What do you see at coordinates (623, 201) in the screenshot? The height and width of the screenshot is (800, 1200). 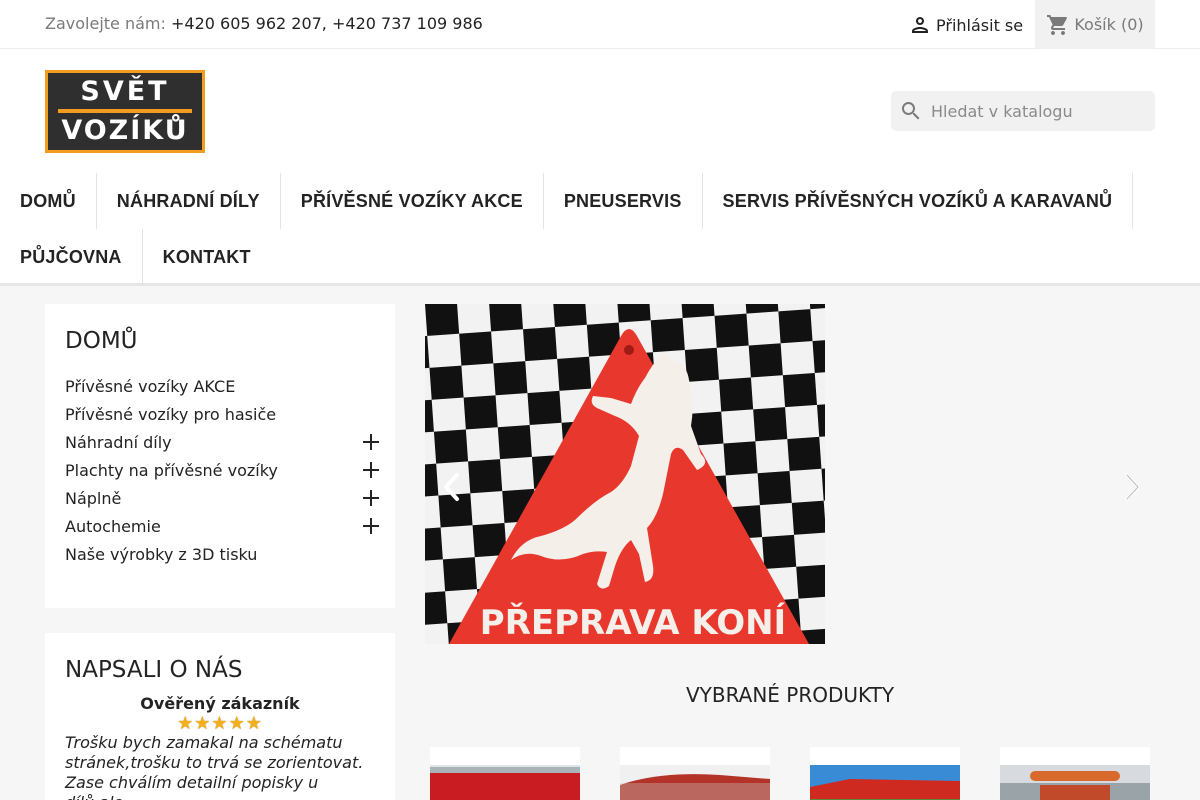 I see `menu-item-pneuservis: PNEUSERVIS` at bounding box center [623, 201].